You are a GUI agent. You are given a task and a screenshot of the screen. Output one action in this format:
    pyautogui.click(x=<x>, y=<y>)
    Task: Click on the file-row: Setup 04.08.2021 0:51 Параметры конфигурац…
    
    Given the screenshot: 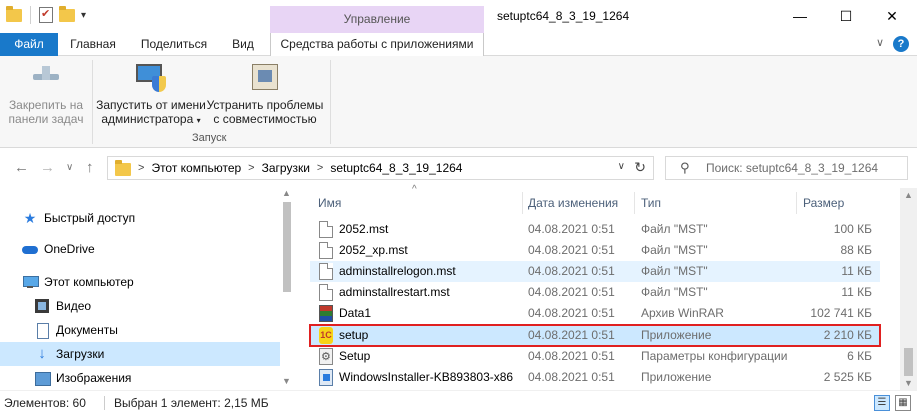 What is the action you would take?
    pyautogui.click(x=595, y=356)
    